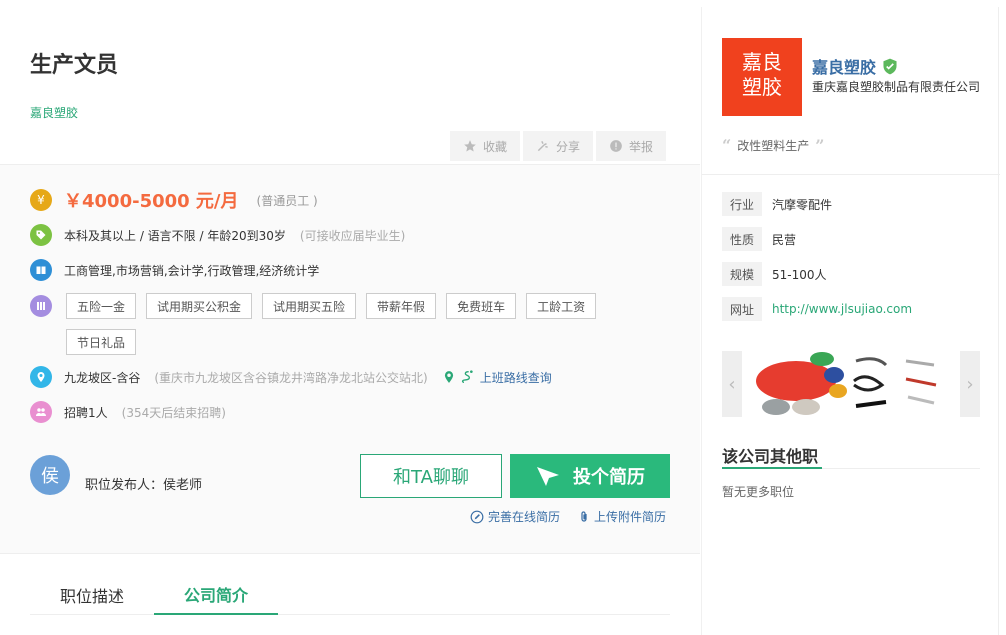 This screenshot has width=1006, height=635. I want to click on favorite-label: 收藏, so click(494, 146).